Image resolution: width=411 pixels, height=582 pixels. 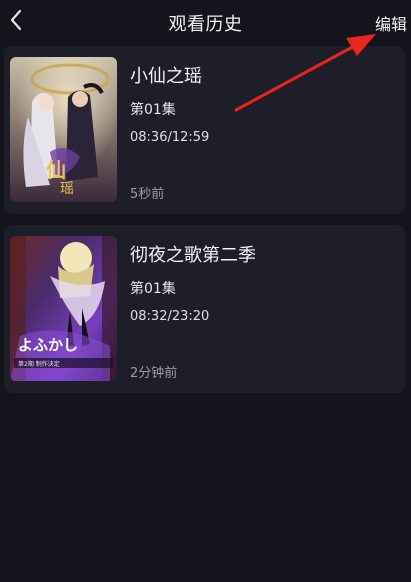 I want to click on top-bar: 观看历史 编辑, so click(x=205, y=23).